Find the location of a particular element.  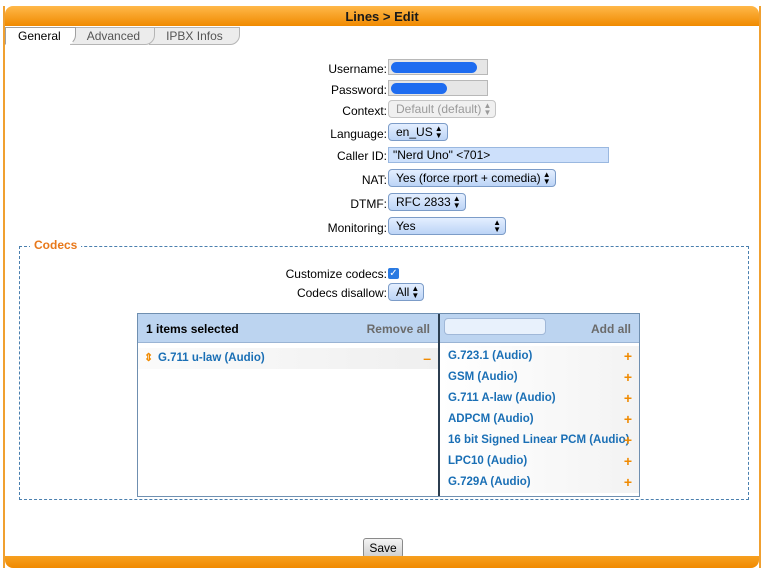

remove-all-link: Remove all is located at coordinates (398, 329).